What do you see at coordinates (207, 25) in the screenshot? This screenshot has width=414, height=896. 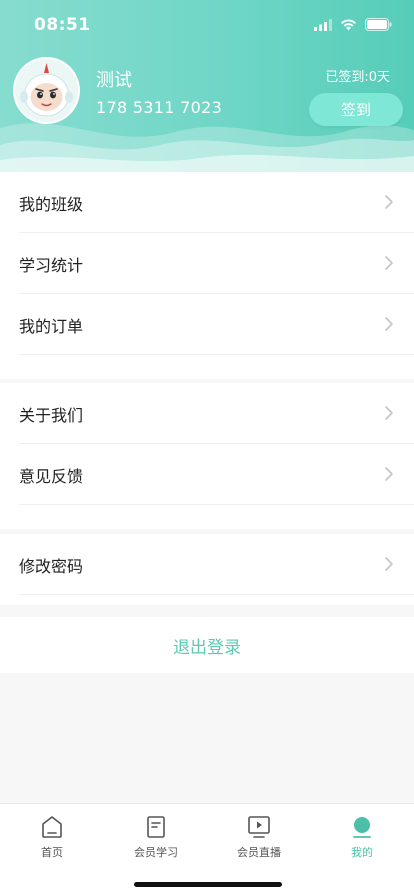 I see `status-bar: 08:51` at bounding box center [207, 25].